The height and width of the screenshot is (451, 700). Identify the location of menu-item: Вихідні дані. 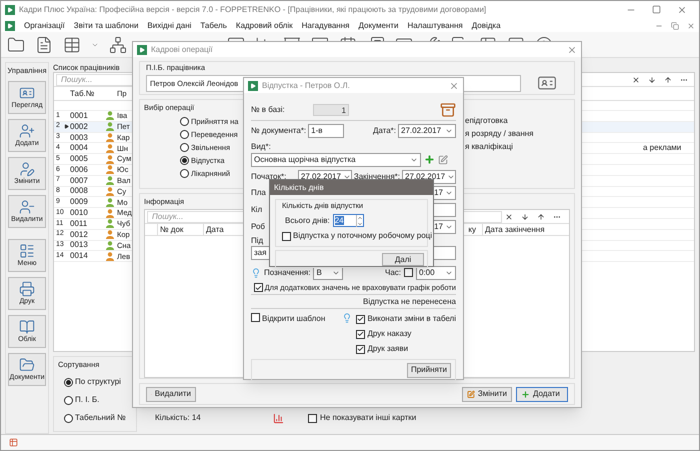
(169, 26).